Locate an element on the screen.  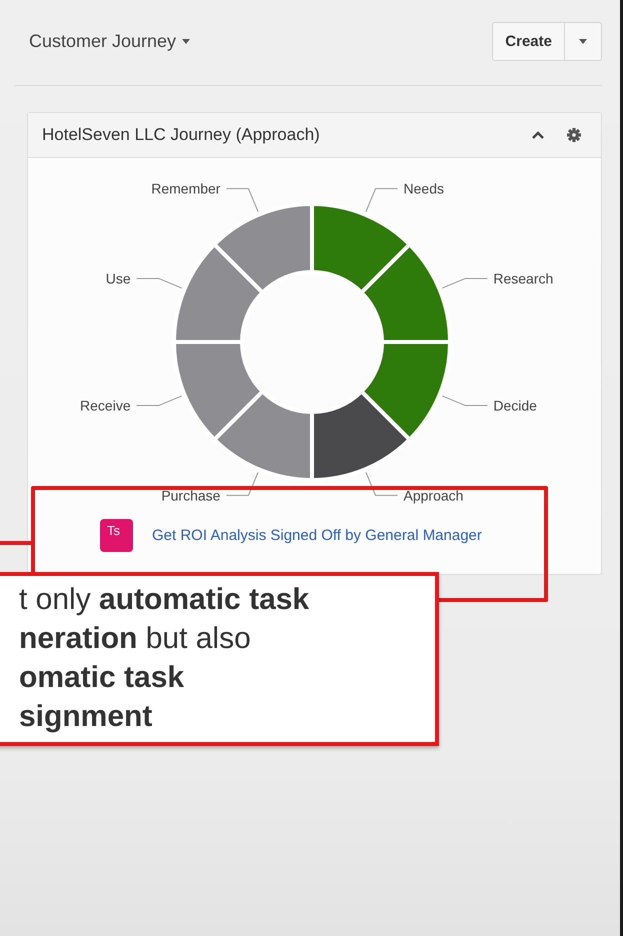
card-title: HotelSeven LLC Journey (Approach) is located at coordinates (181, 135).